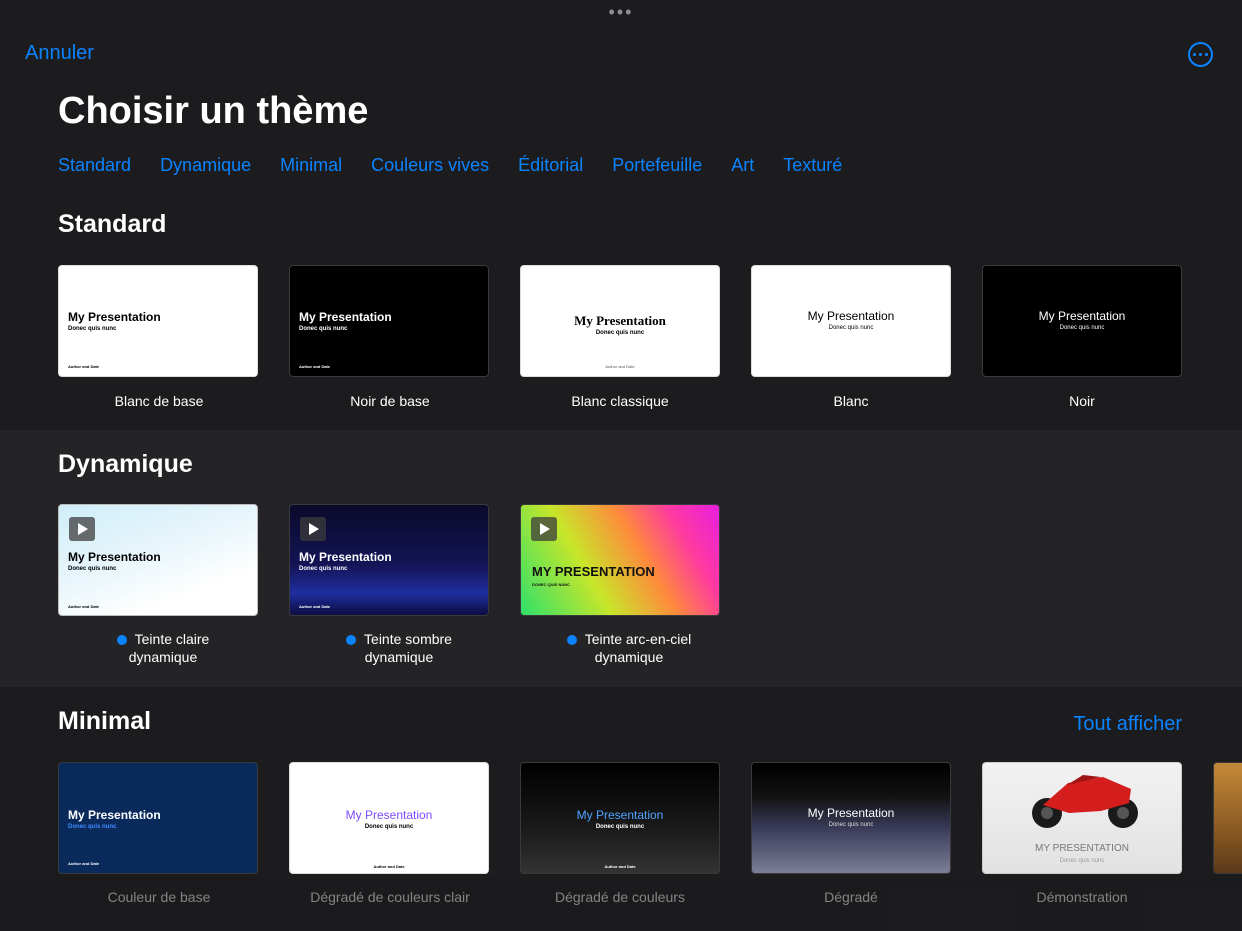 Image resolution: width=1242 pixels, height=931 pixels. What do you see at coordinates (59, 53) in the screenshot?
I see `cancel-button: Annuler` at bounding box center [59, 53].